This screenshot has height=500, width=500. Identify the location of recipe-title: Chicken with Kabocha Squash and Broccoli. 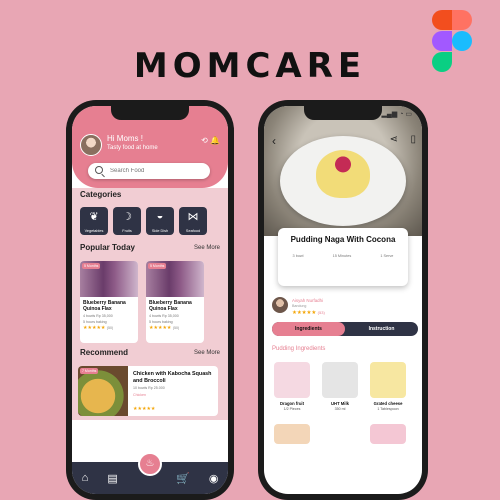
(172, 377).